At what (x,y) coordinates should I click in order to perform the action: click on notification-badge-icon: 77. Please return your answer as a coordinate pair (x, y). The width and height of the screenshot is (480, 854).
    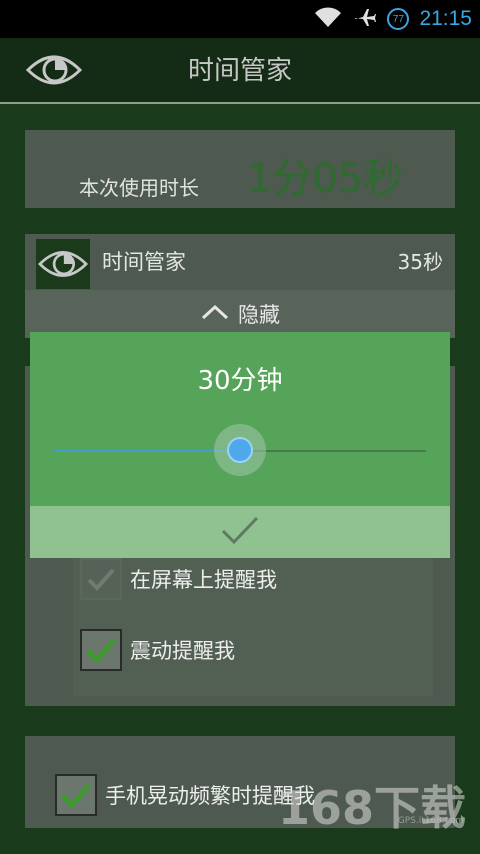
    Looking at the image, I should click on (398, 19).